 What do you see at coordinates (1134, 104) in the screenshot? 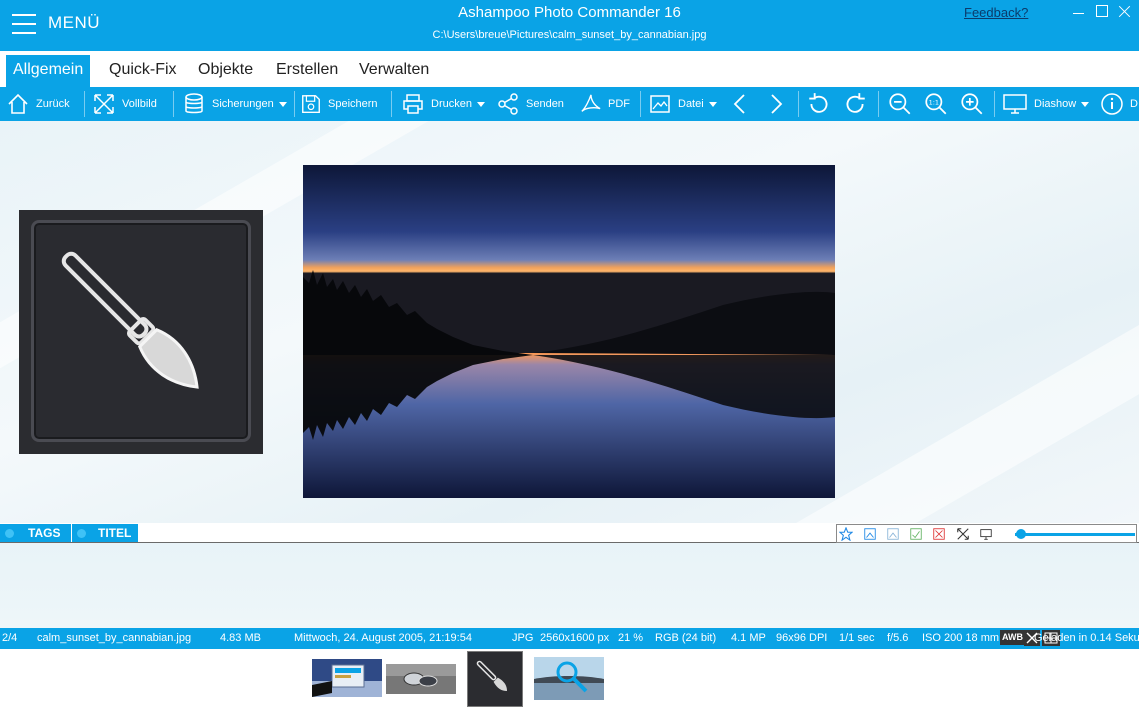
I see `info-label: D` at bounding box center [1134, 104].